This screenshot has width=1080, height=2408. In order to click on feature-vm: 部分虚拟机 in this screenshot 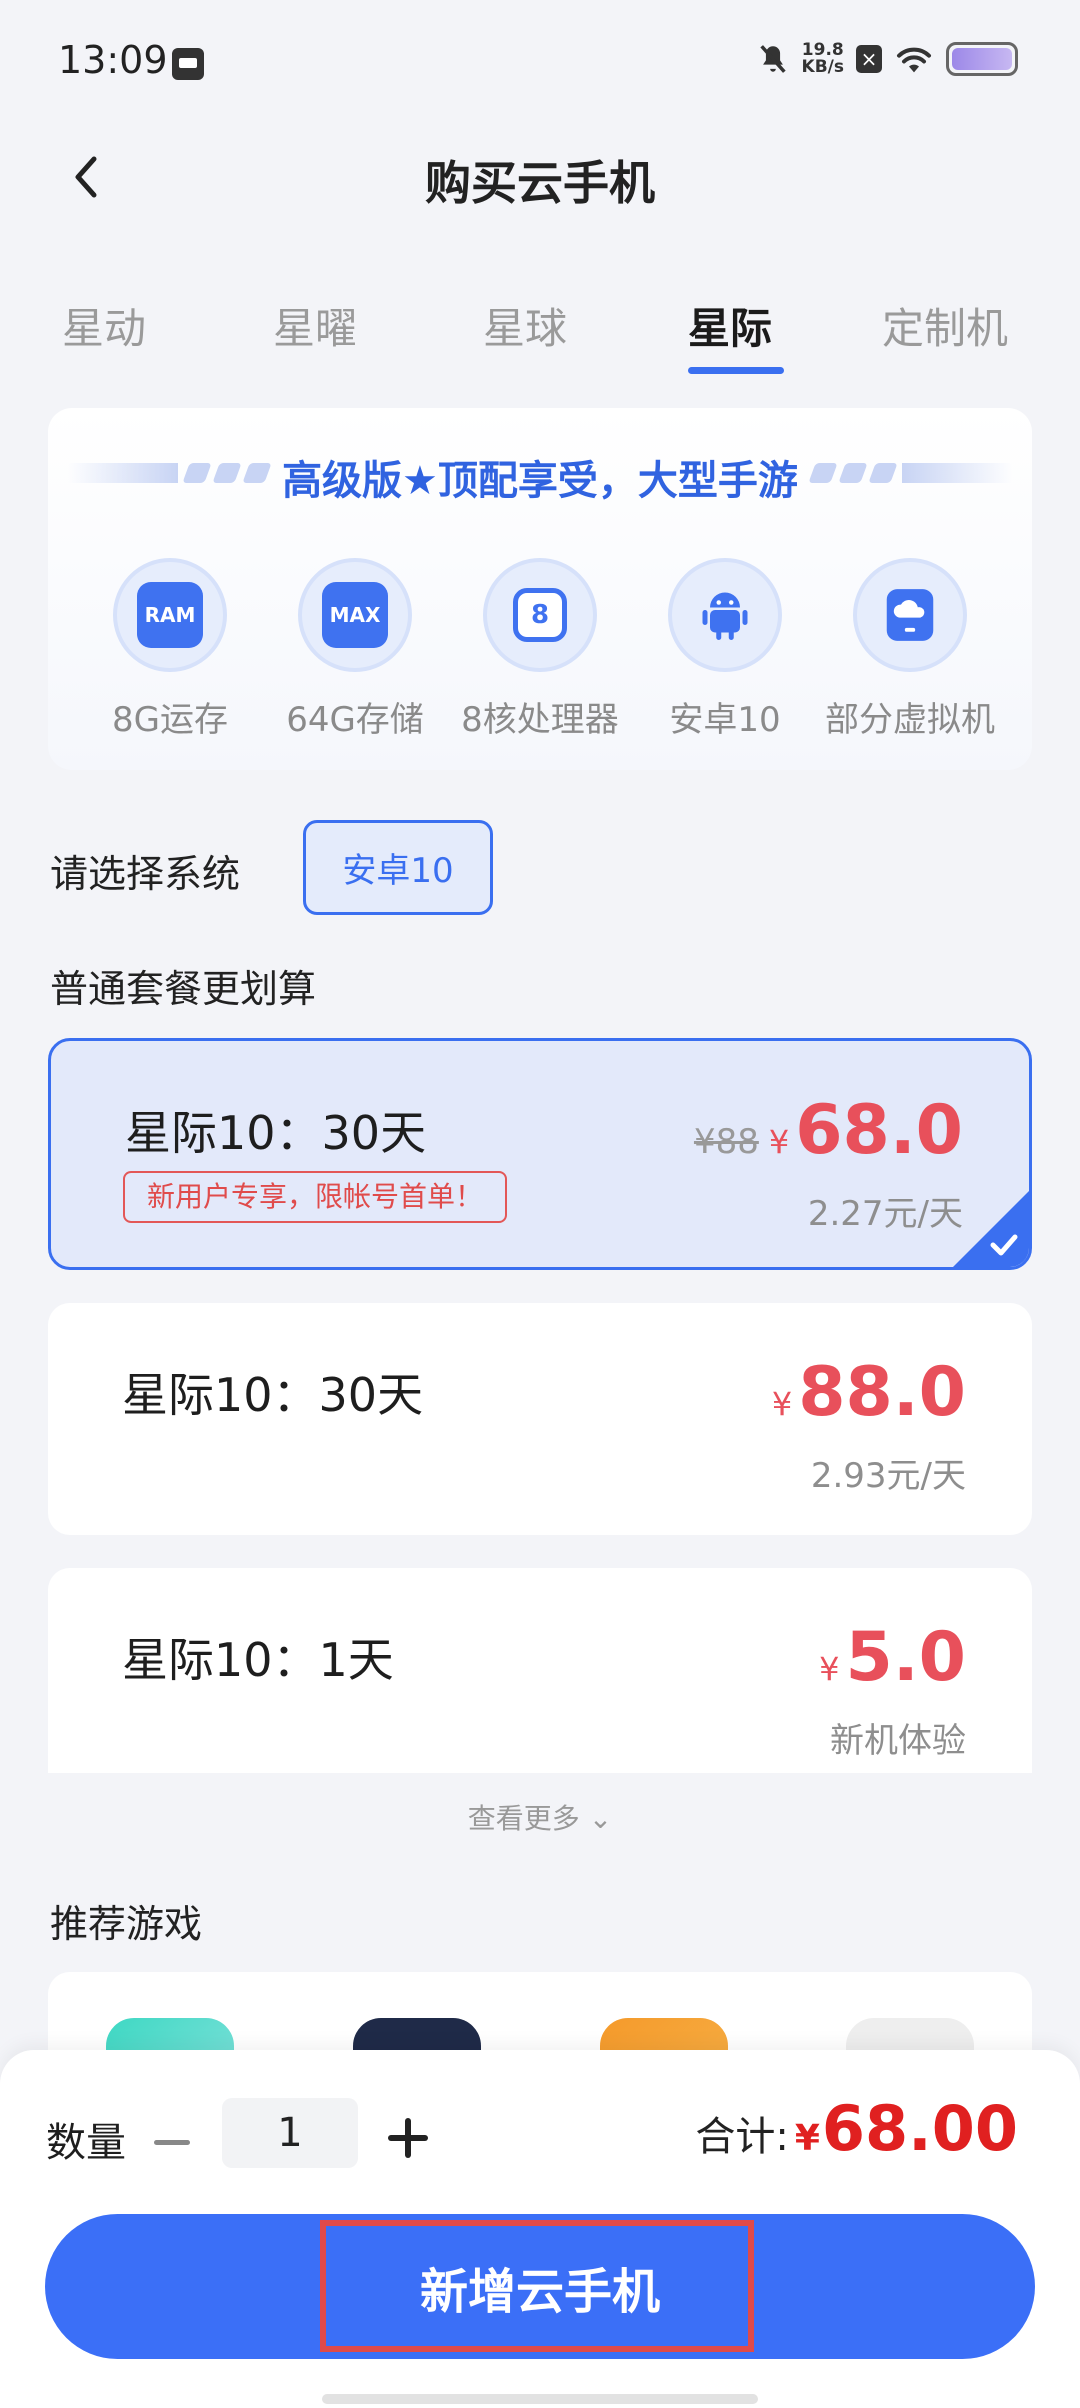, I will do `click(910, 649)`.